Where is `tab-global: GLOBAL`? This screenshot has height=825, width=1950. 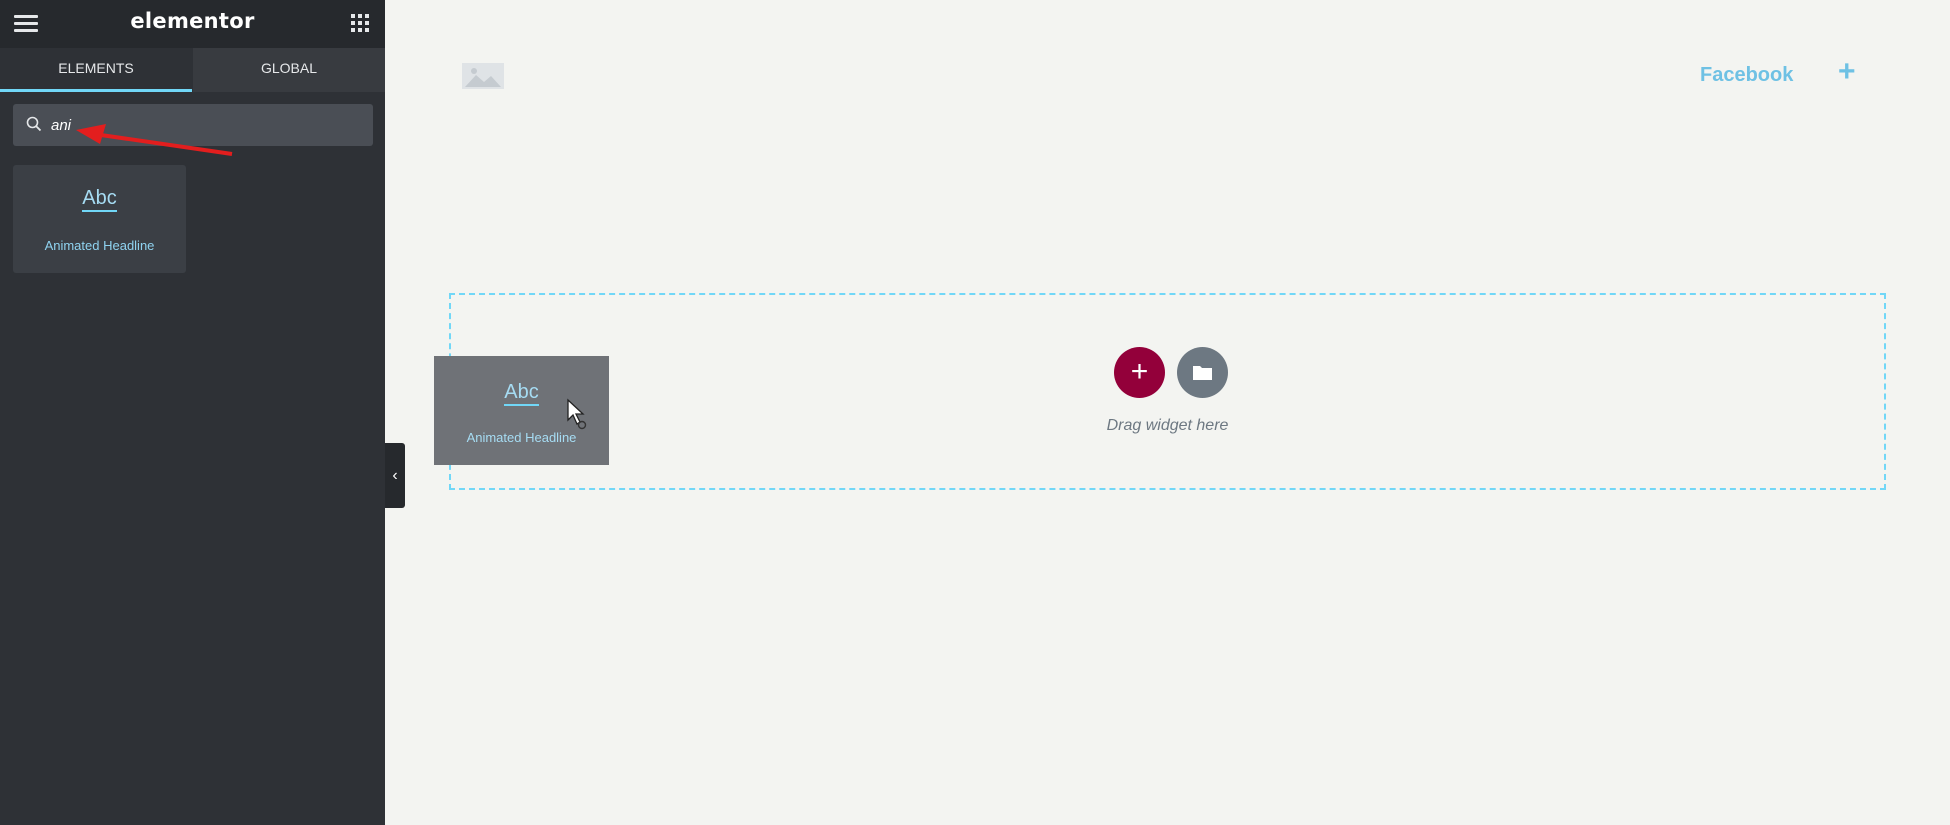 tab-global: GLOBAL is located at coordinates (289, 70).